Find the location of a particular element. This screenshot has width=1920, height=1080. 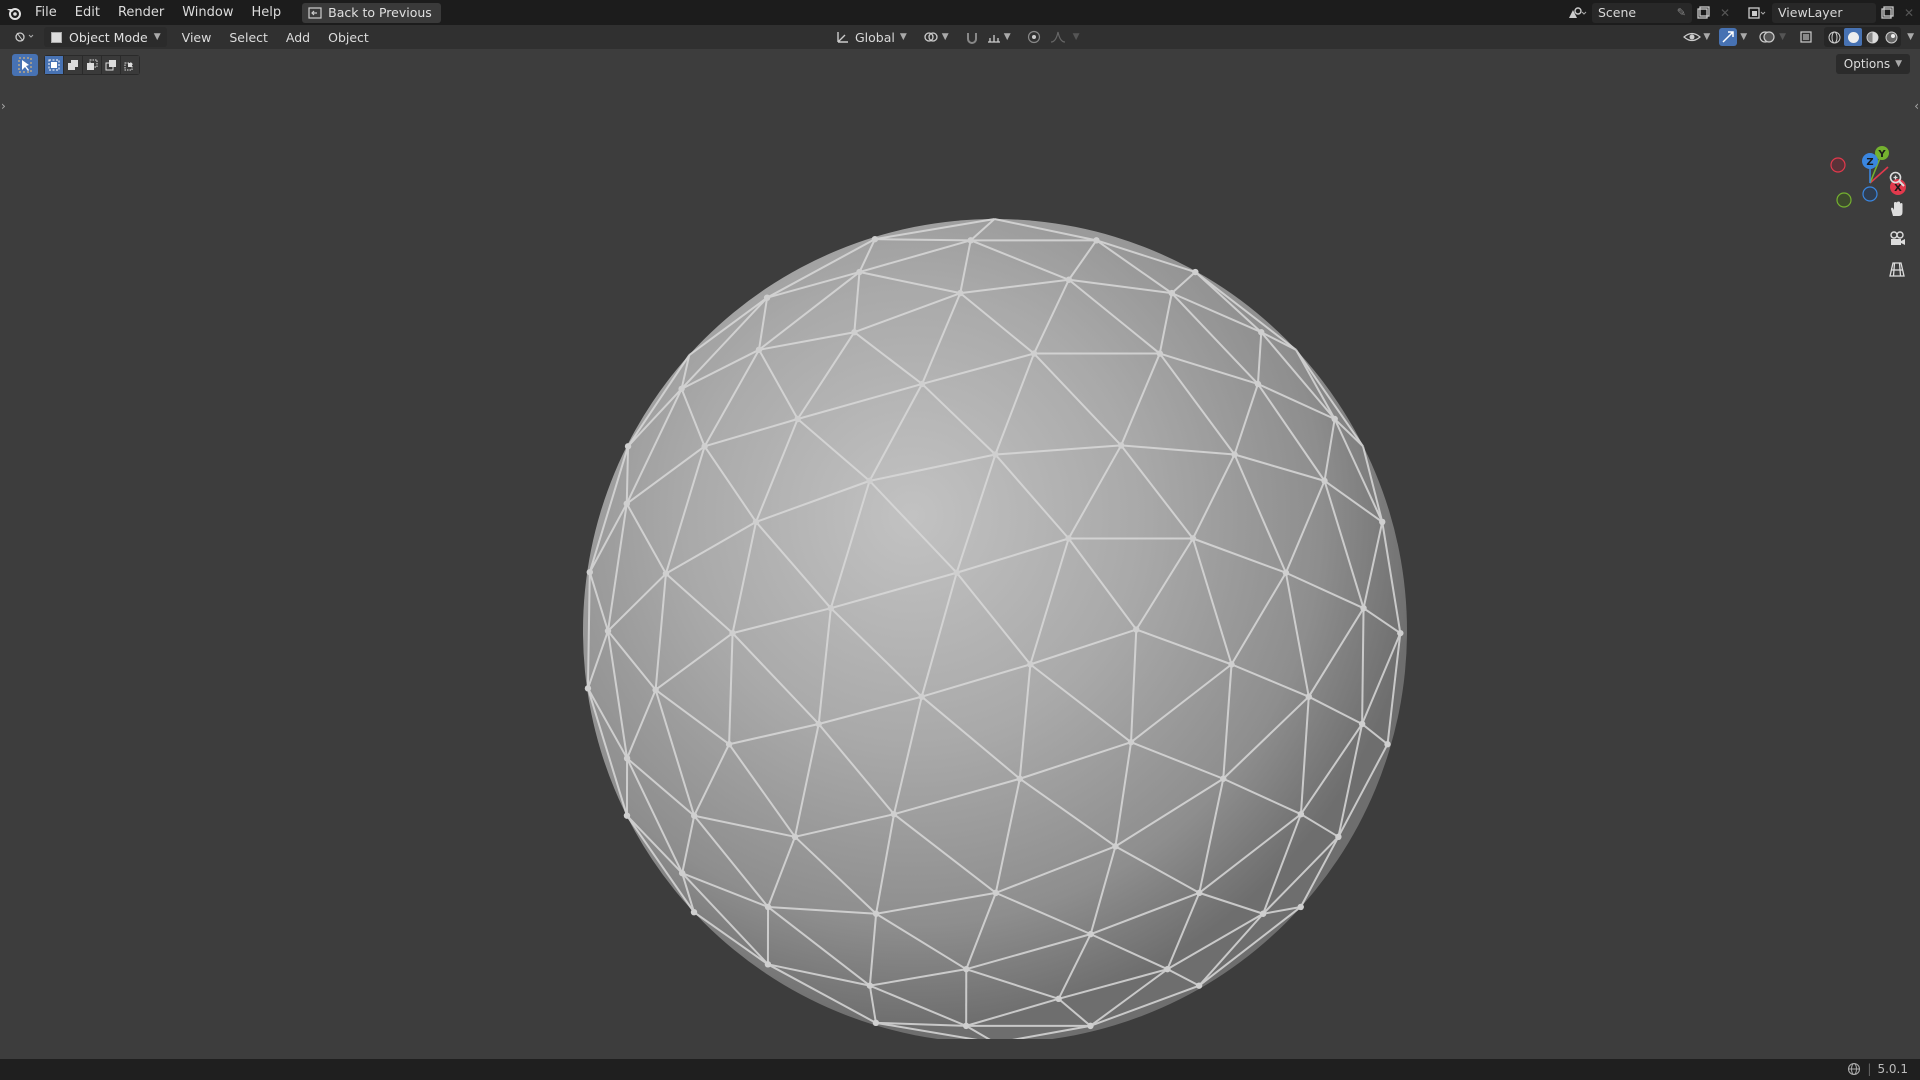

new-scene-icon is located at coordinates (1703, 13).